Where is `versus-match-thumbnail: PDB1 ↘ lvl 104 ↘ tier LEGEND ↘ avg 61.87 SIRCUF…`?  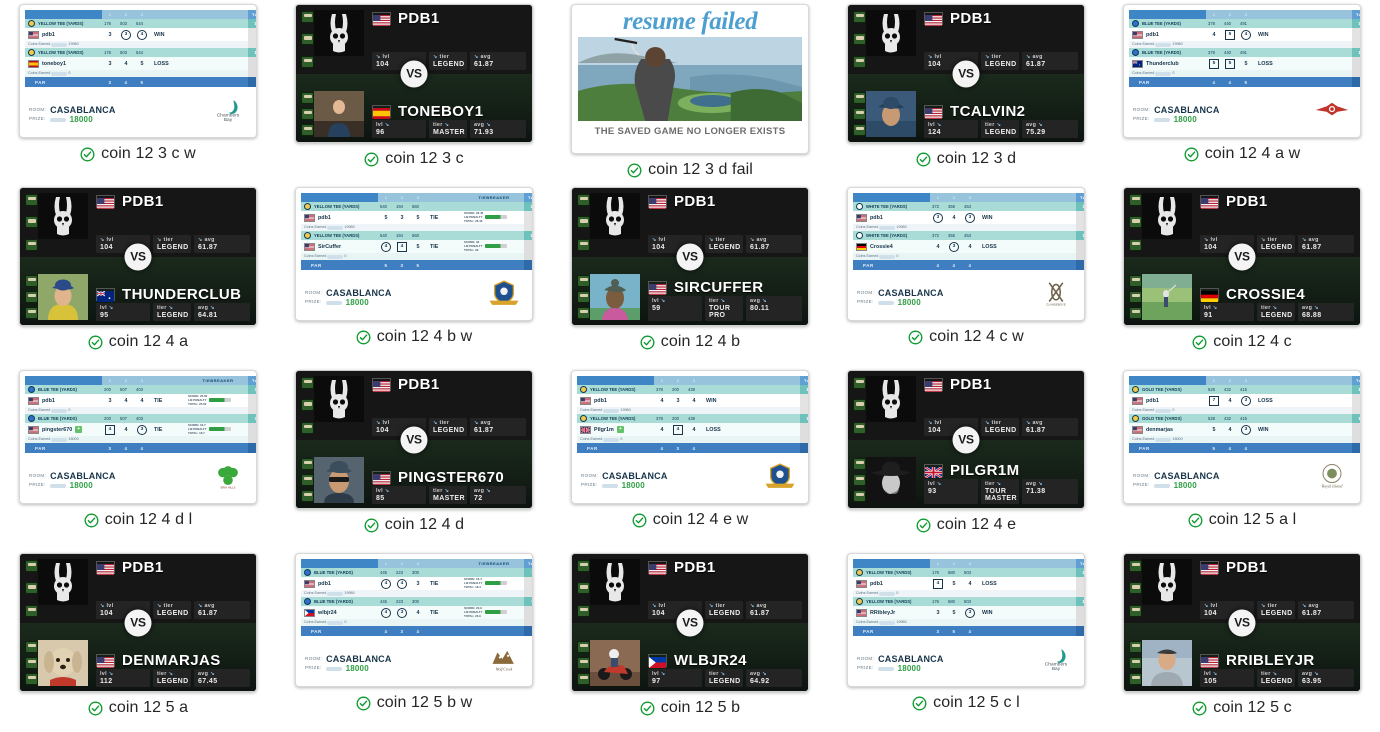
versus-match-thumbnail: PDB1 ↘ lvl 104 ↘ tier LEGEND ↘ avg 61.87 SIRCUF… is located at coordinates (690, 256).